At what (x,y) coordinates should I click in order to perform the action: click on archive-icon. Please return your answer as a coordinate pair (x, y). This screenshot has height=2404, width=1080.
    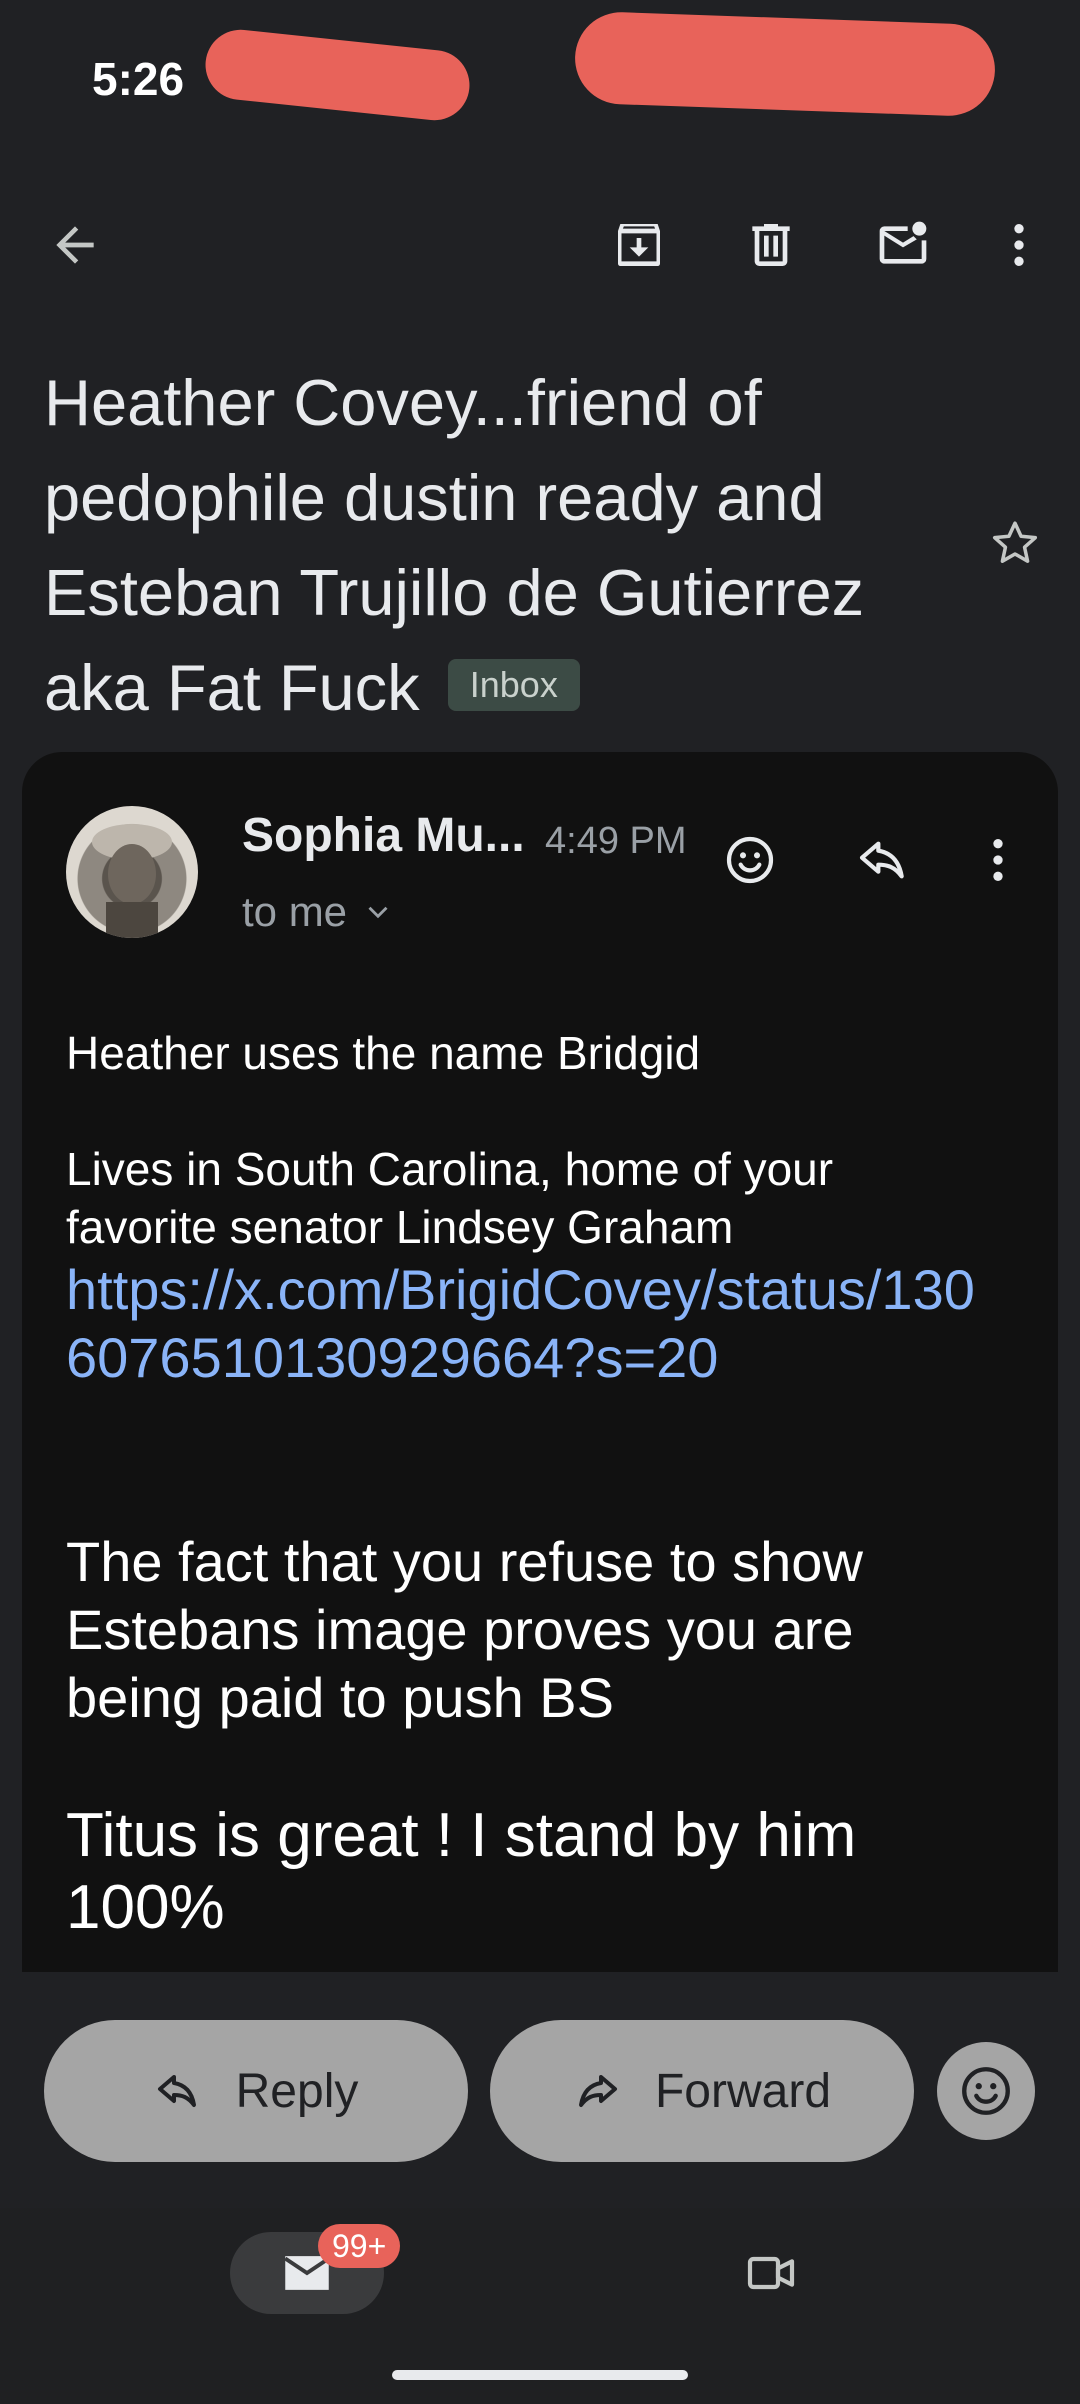
    Looking at the image, I should click on (639, 245).